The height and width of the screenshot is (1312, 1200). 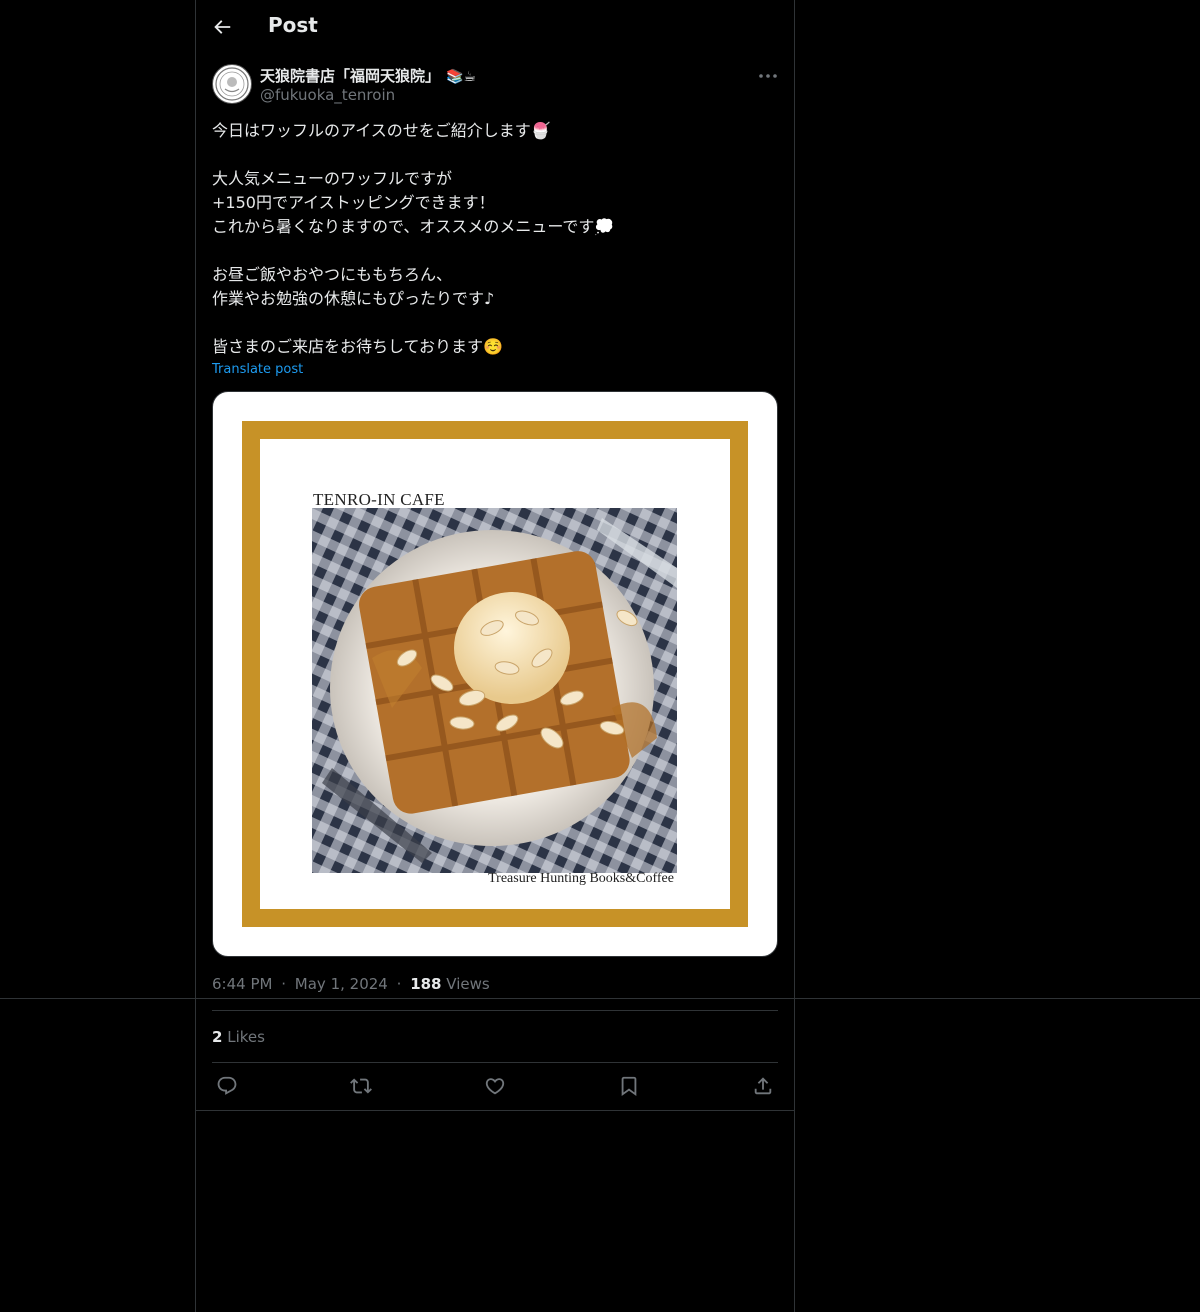 I want to click on views-label: Views, so click(x=468, y=984).